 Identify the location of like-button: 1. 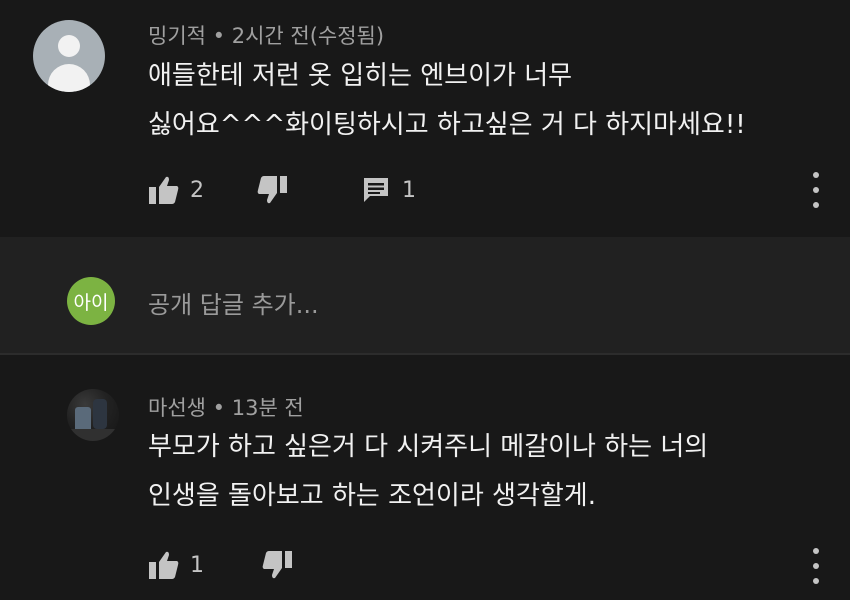
(176, 565).